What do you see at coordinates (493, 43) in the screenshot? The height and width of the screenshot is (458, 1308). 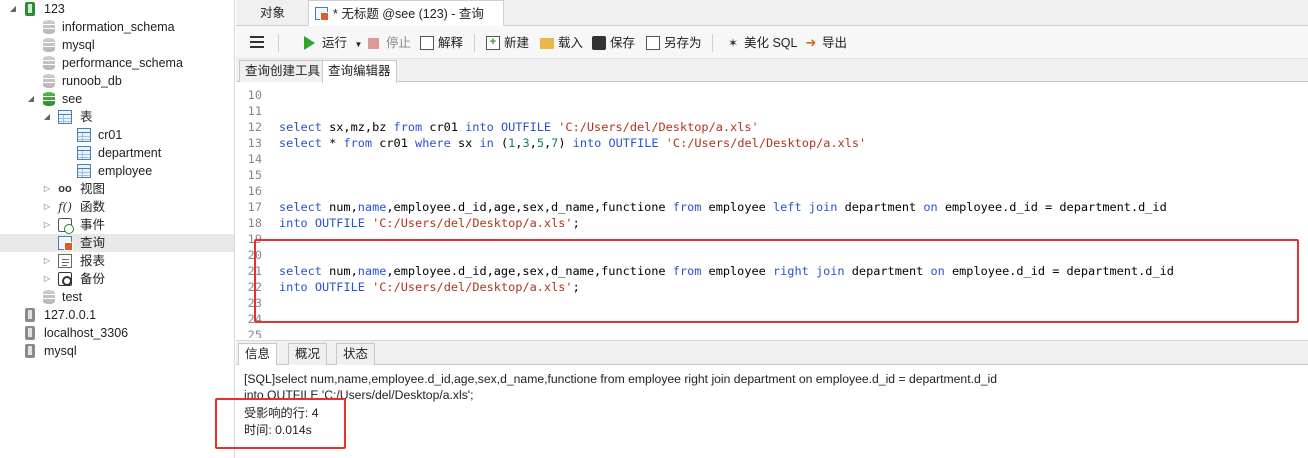 I see `new-icon: +` at bounding box center [493, 43].